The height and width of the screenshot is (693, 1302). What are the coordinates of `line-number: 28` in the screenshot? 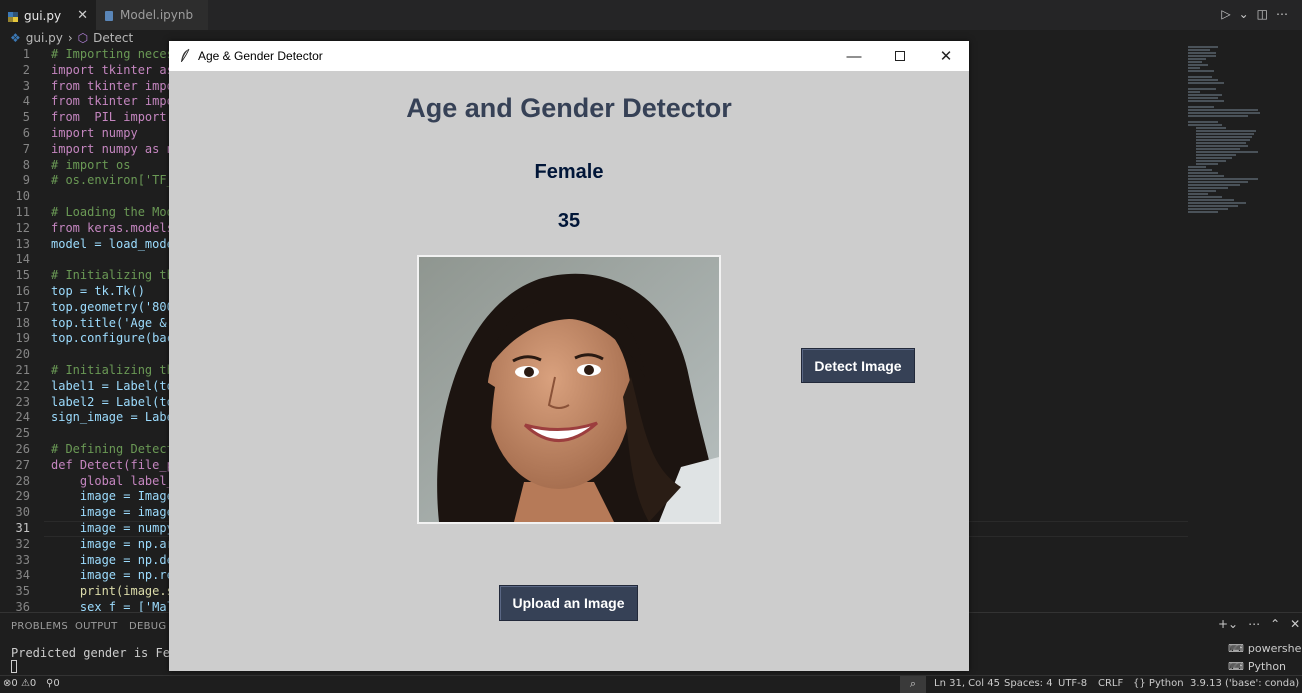 It's located at (22, 480).